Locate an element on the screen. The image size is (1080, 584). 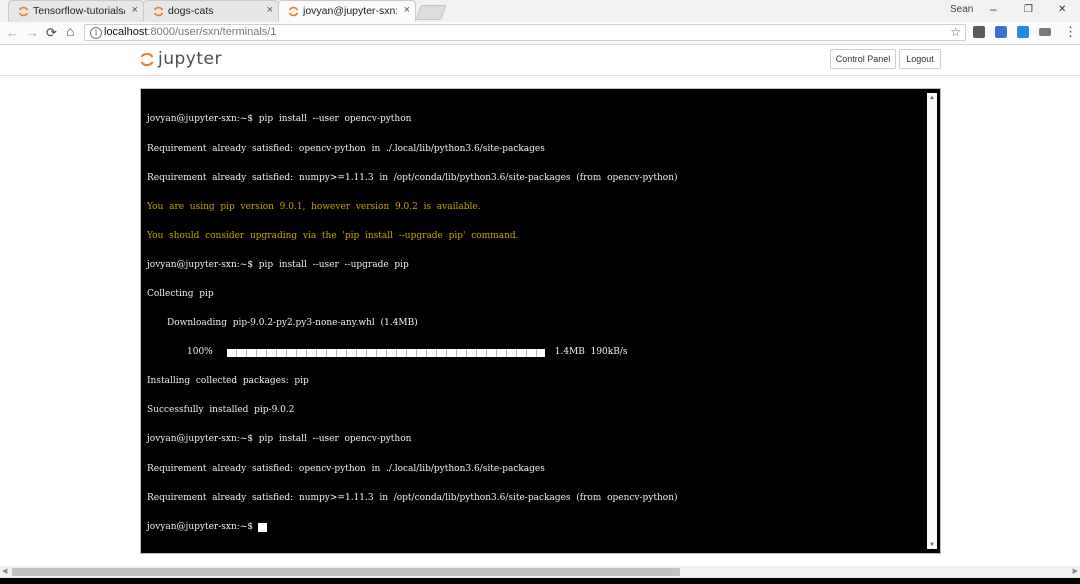
terminal-line: Successfully installed pip-9.0.2 is located at coordinates (221, 410).